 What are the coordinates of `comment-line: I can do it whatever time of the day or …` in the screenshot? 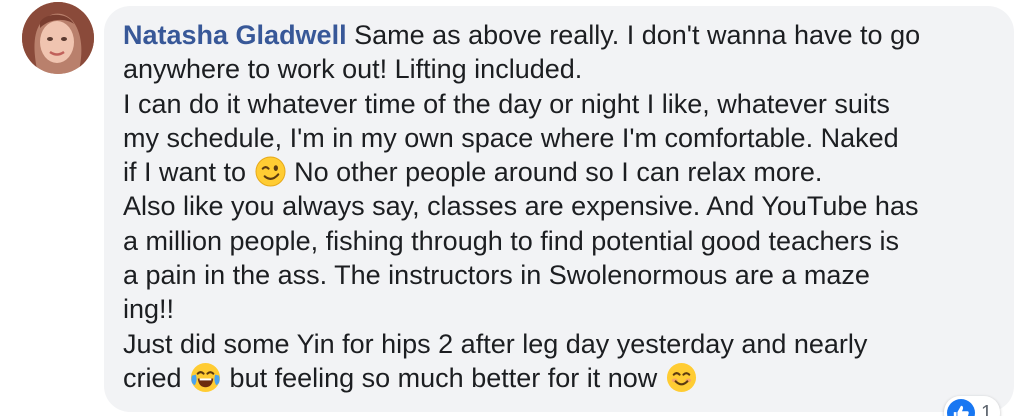 It's located at (506, 103).